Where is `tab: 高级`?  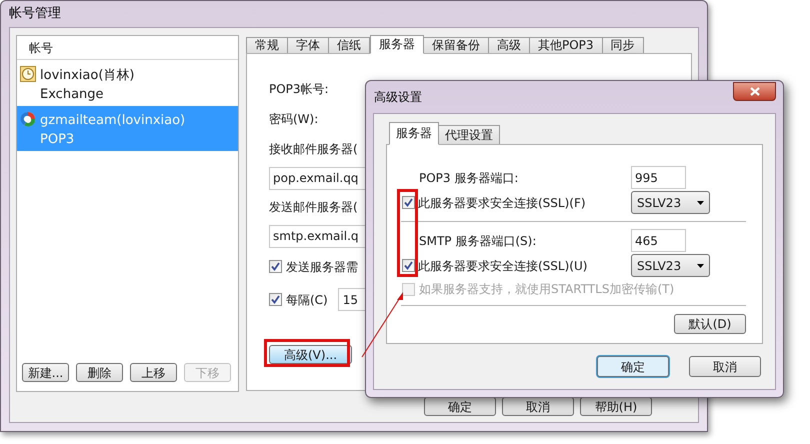 tab: 高级 is located at coordinates (509, 45).